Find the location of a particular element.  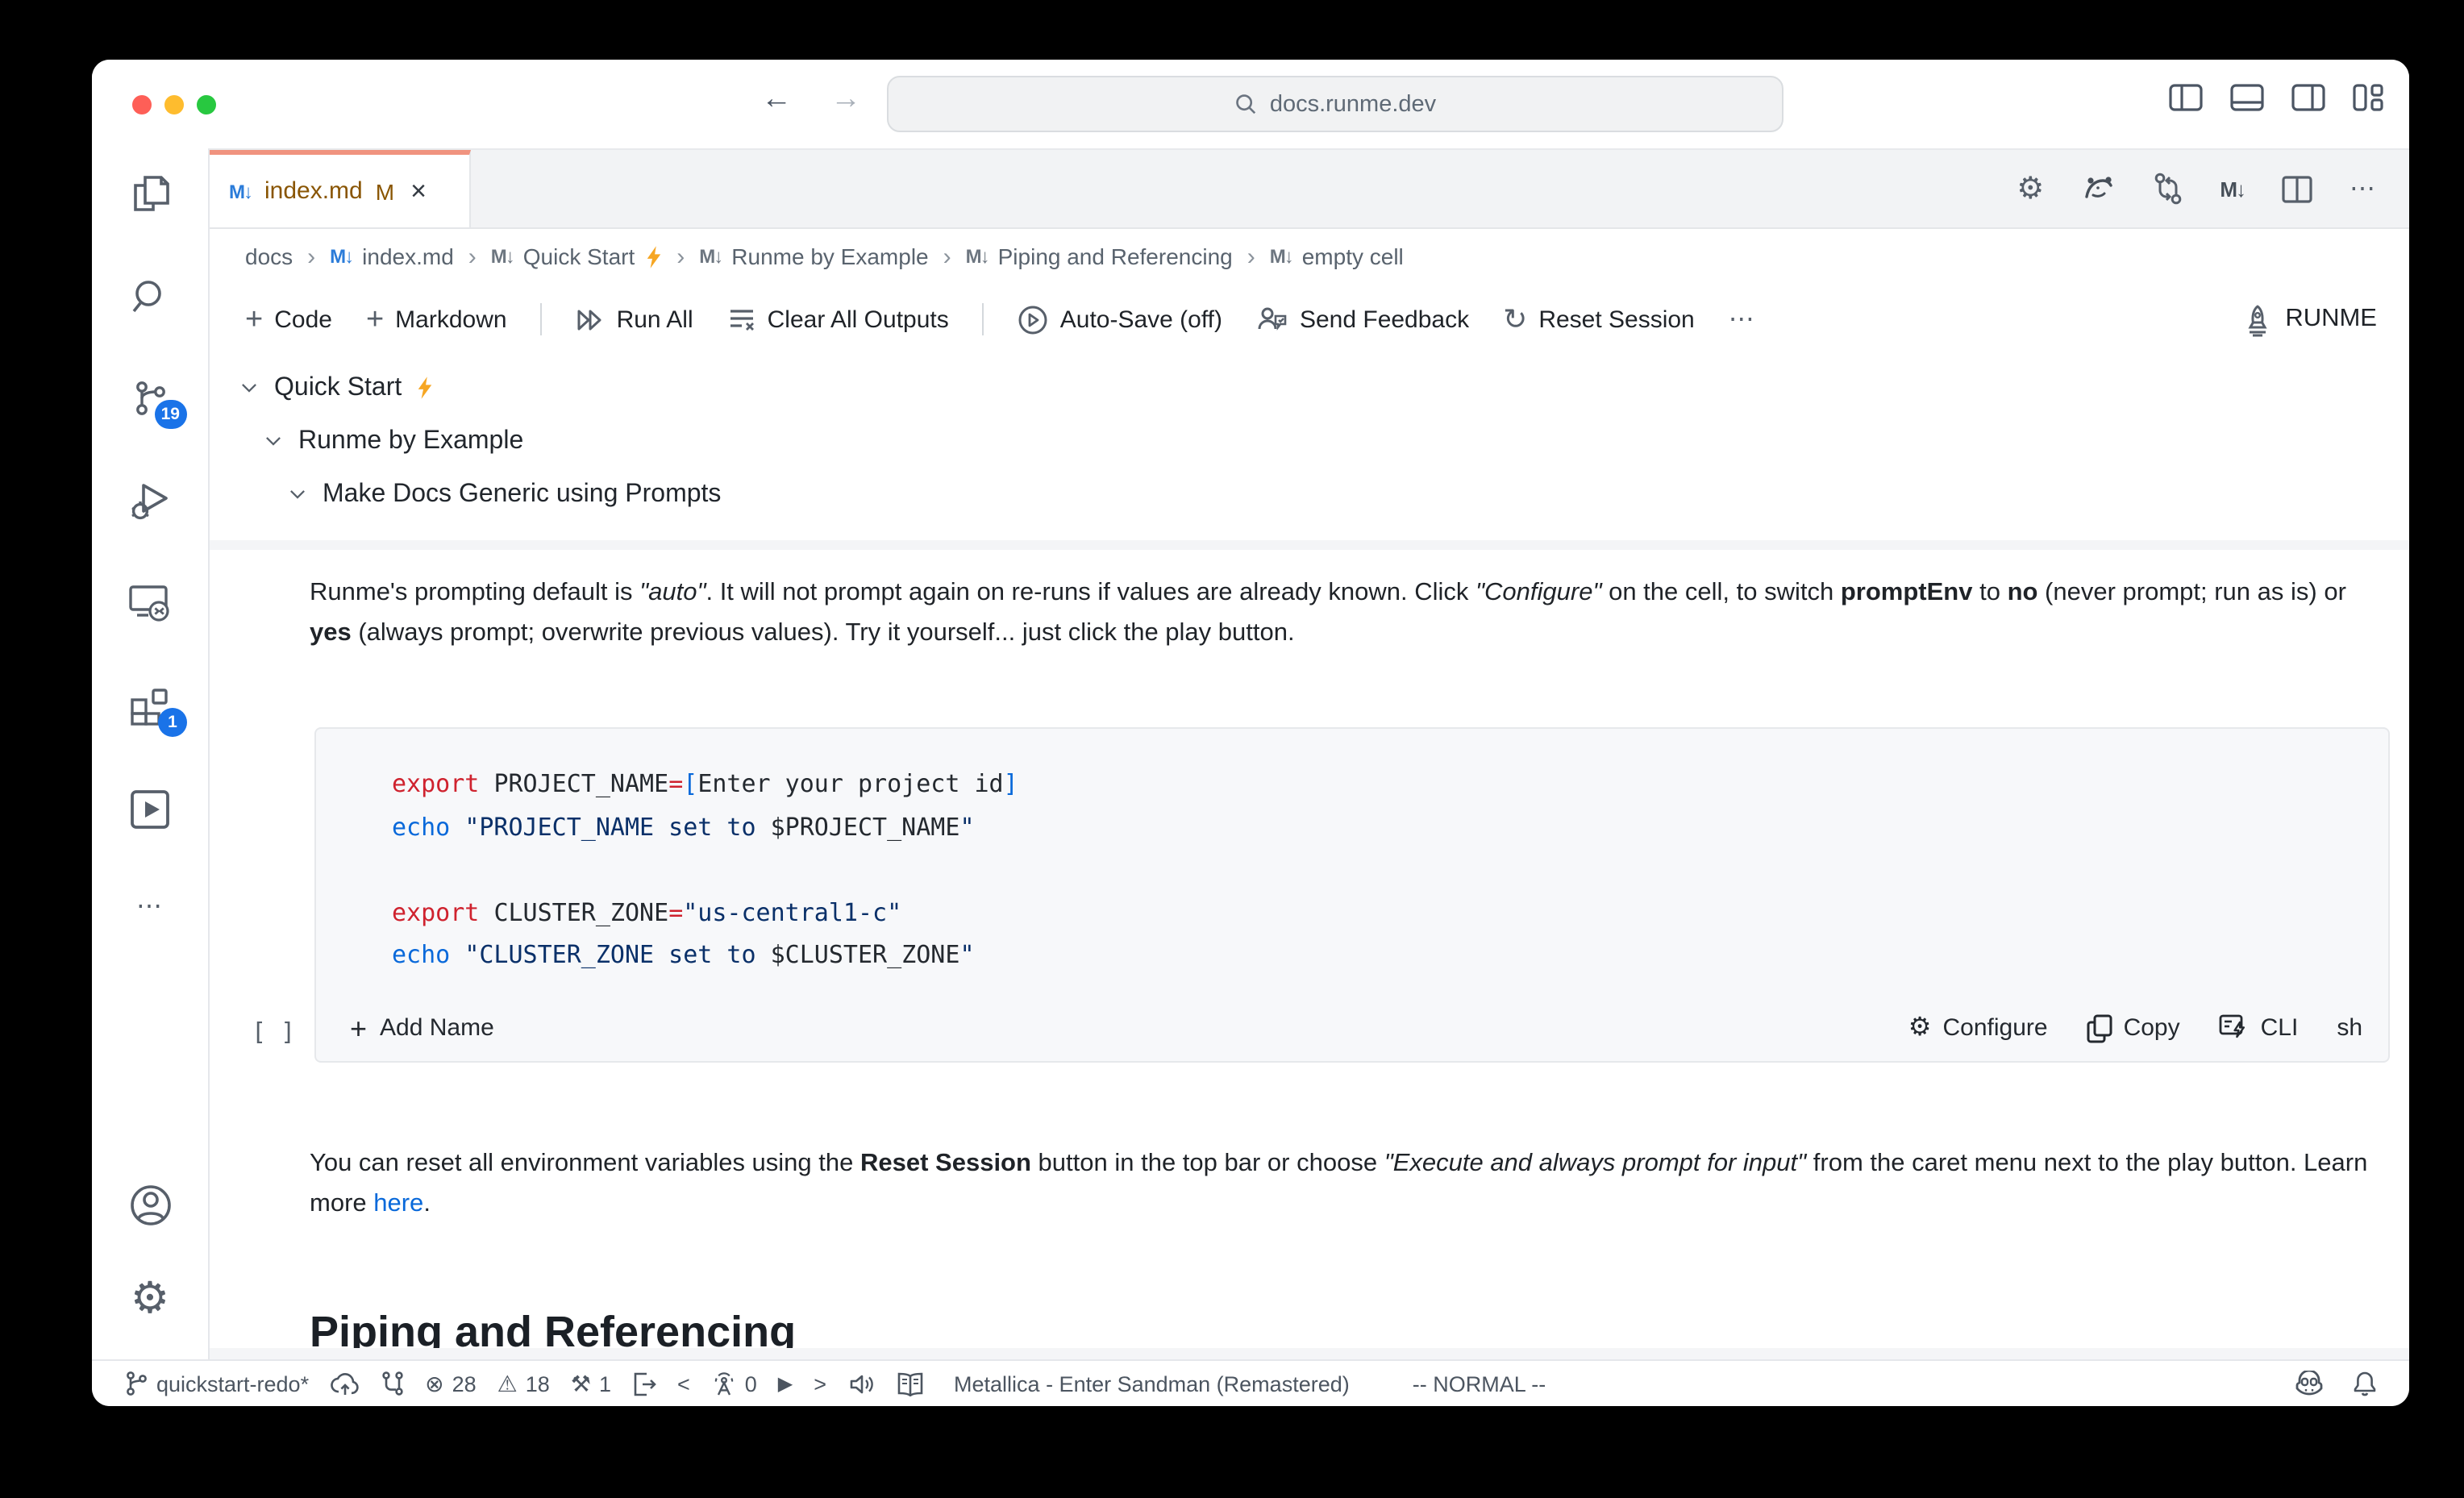

add-code-cell-button: + Code is located at coordinates (288, 319).